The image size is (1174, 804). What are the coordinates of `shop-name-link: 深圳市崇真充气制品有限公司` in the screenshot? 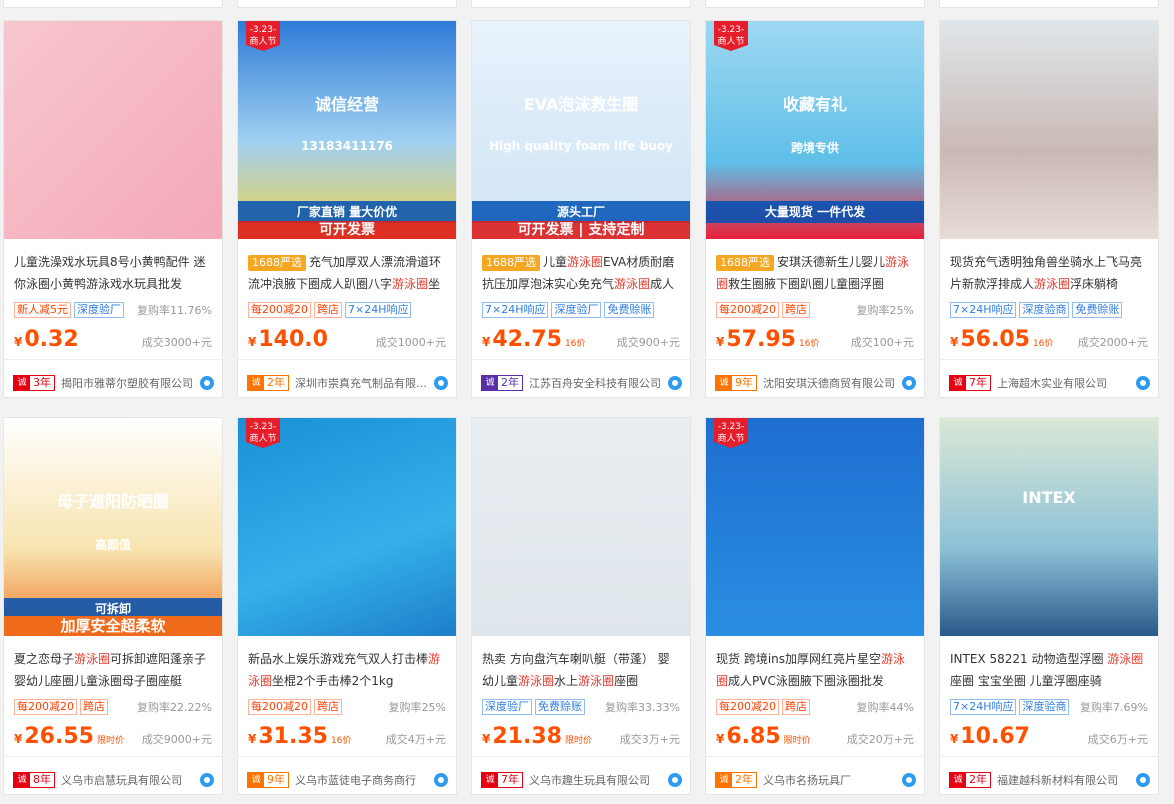 It's located at (362, 383).